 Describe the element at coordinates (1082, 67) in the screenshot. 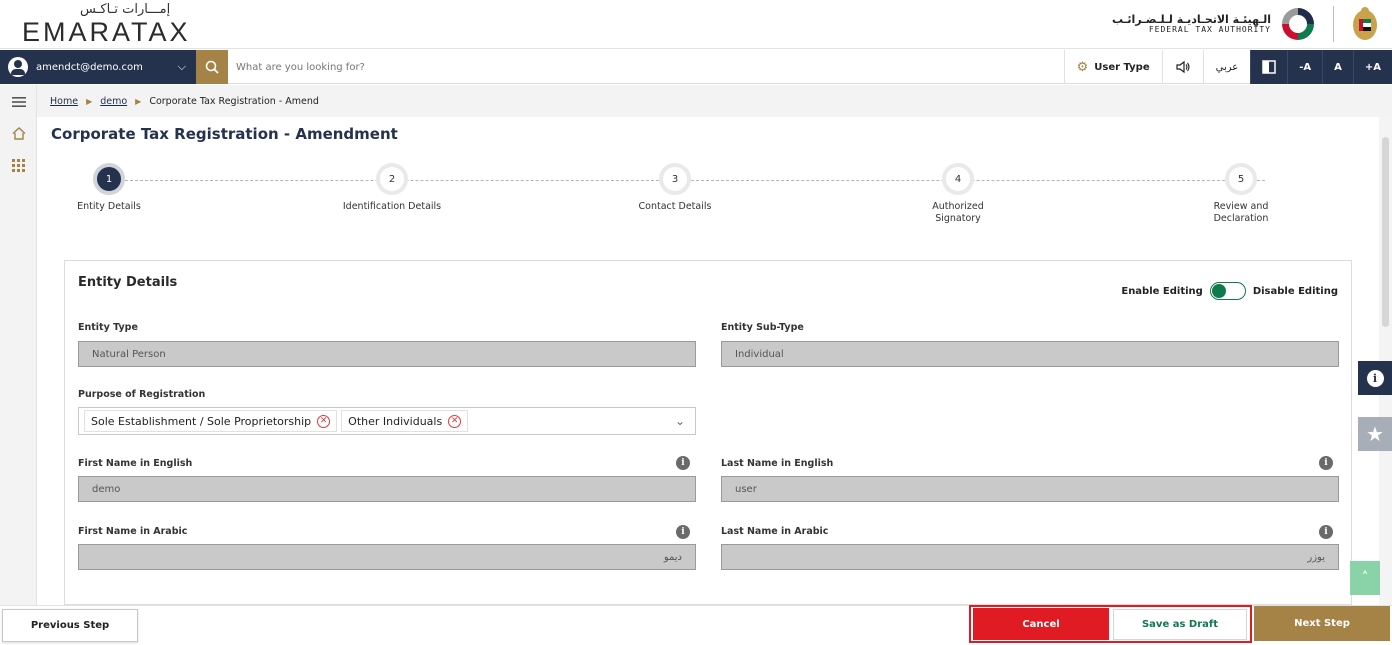

I see `gear-icon: ⚙` at that location.